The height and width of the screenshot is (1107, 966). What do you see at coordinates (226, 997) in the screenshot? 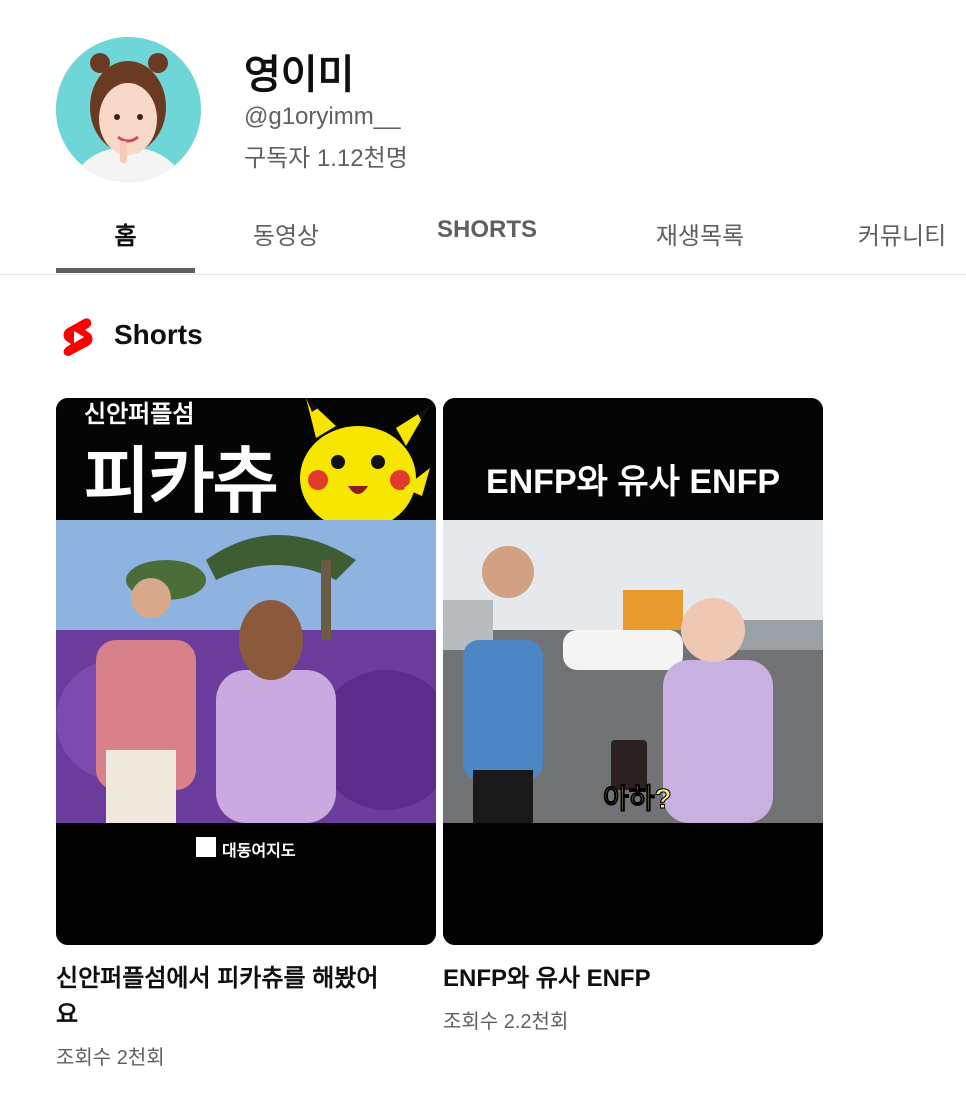
I see `short-title: 신안퍼플섬에서 피카츄를 해봤어요` at bounding box center [226, 997].